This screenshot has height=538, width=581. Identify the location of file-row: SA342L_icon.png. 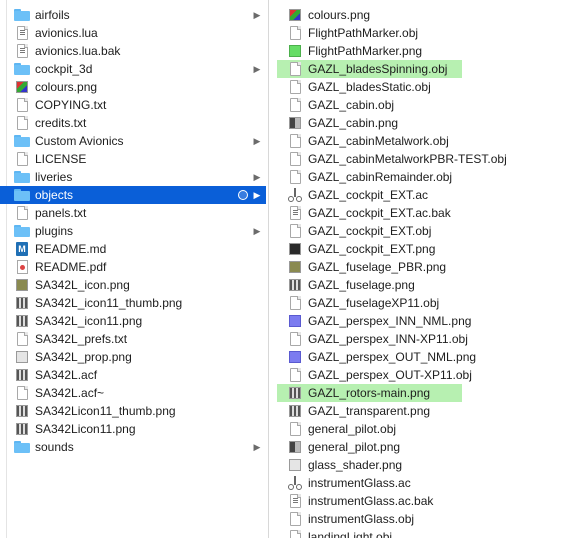
(133, 285).